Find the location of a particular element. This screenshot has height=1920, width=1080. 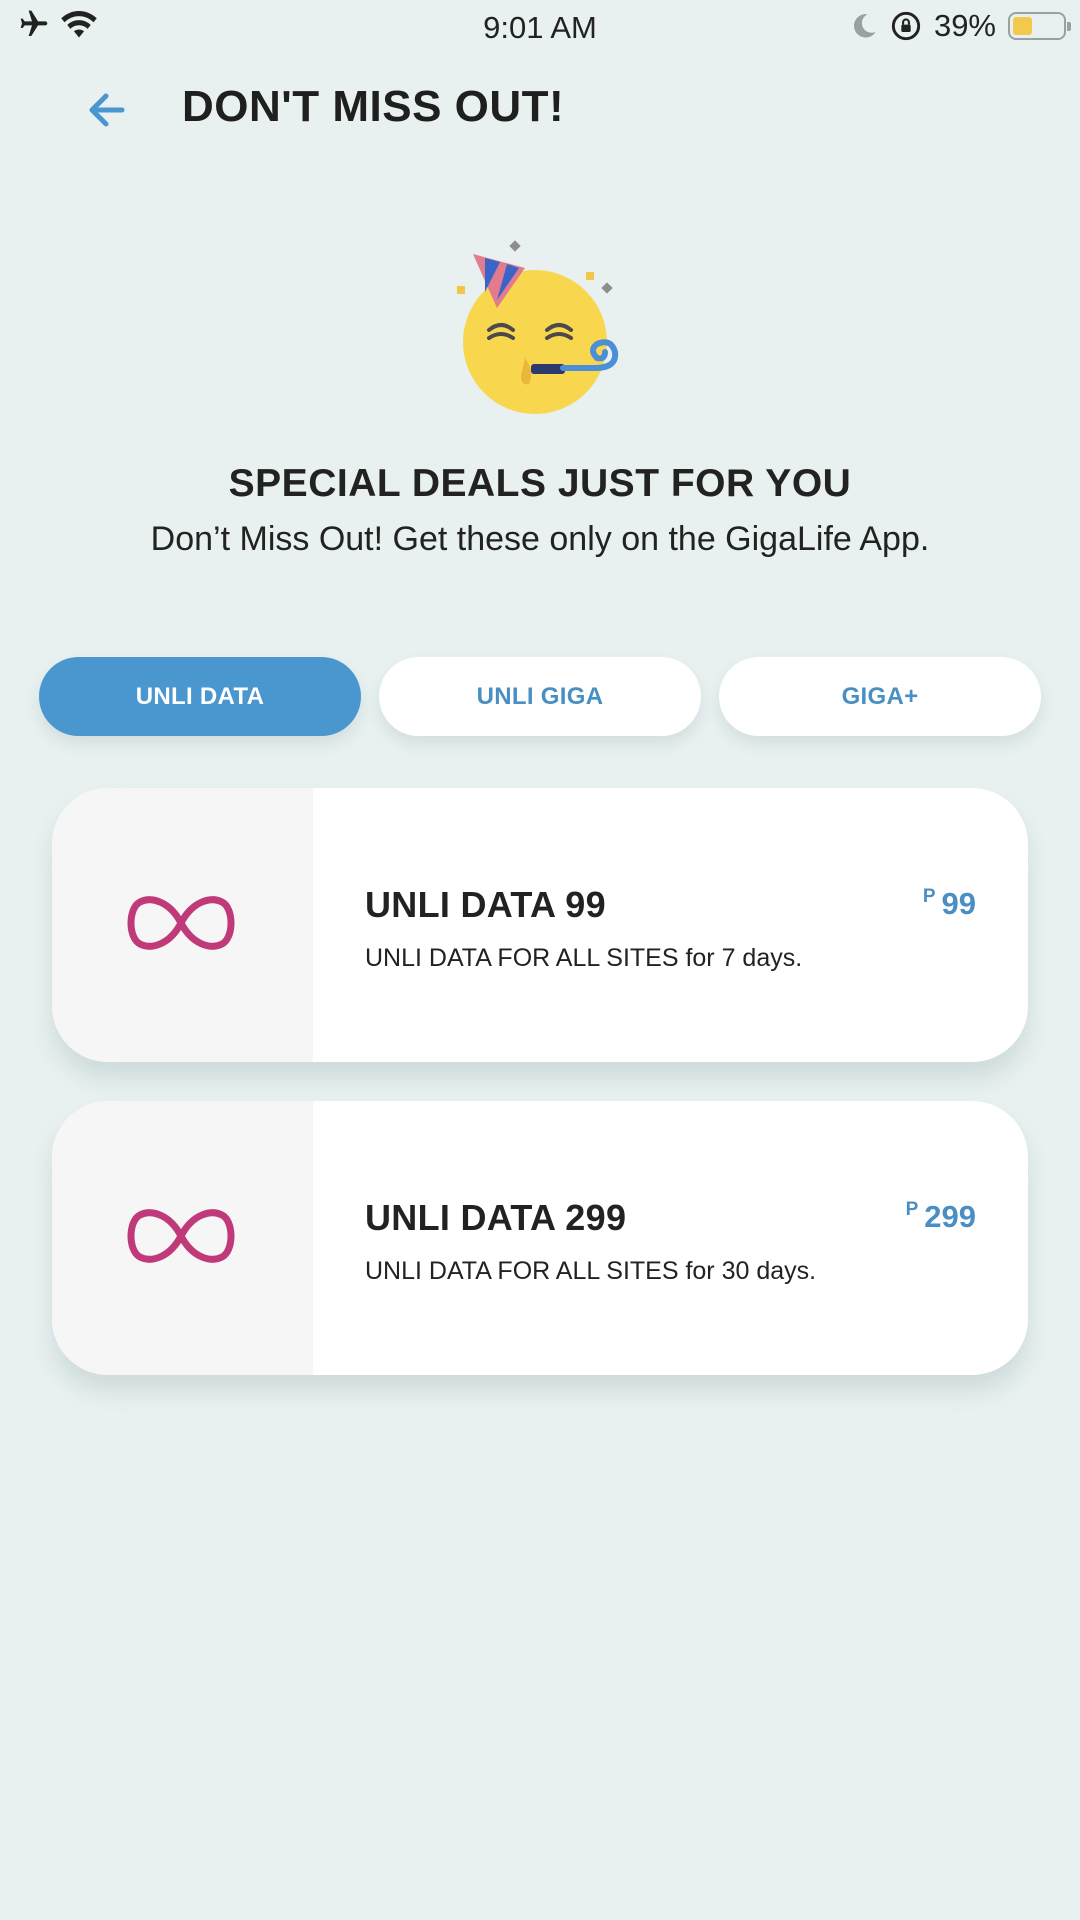

offer-description: UNLI DATA FOR ALL SITES for 7 days. is located at coordinates (584, 958).